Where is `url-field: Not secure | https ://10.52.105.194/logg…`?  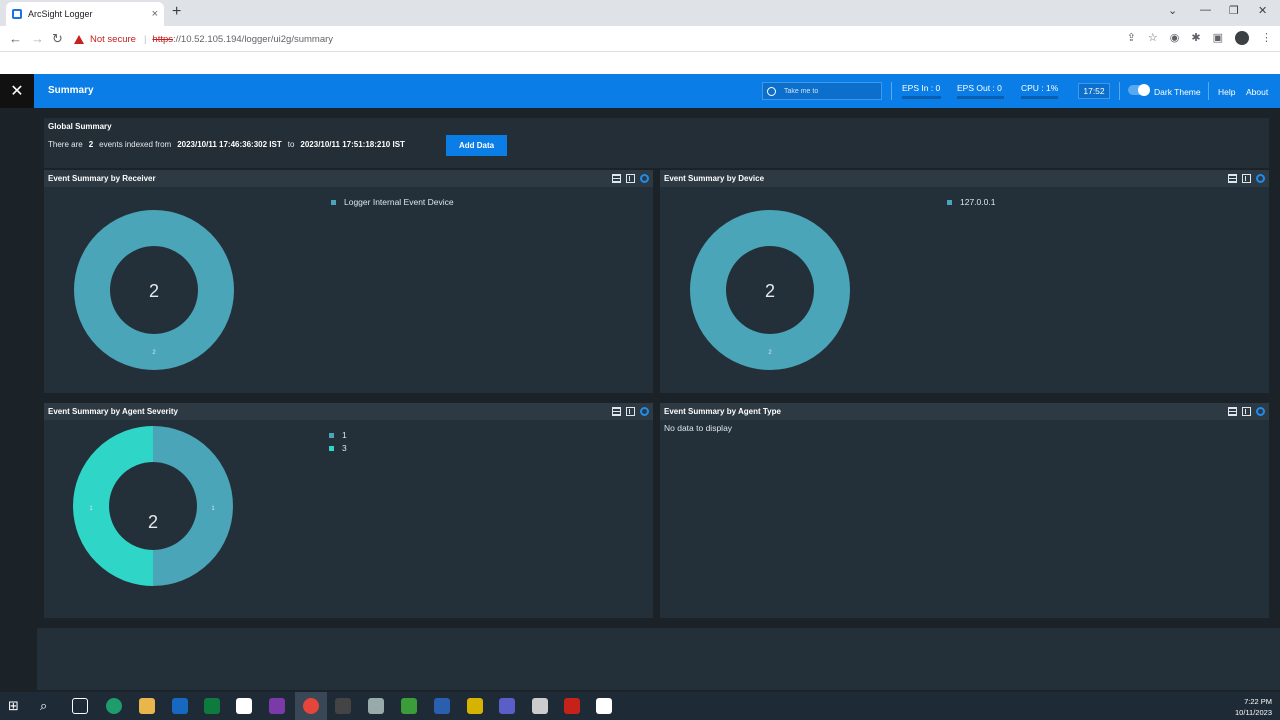
url-field: Not secure | https ://10.52.105.194/logg… is located at coordinates (624, 39).